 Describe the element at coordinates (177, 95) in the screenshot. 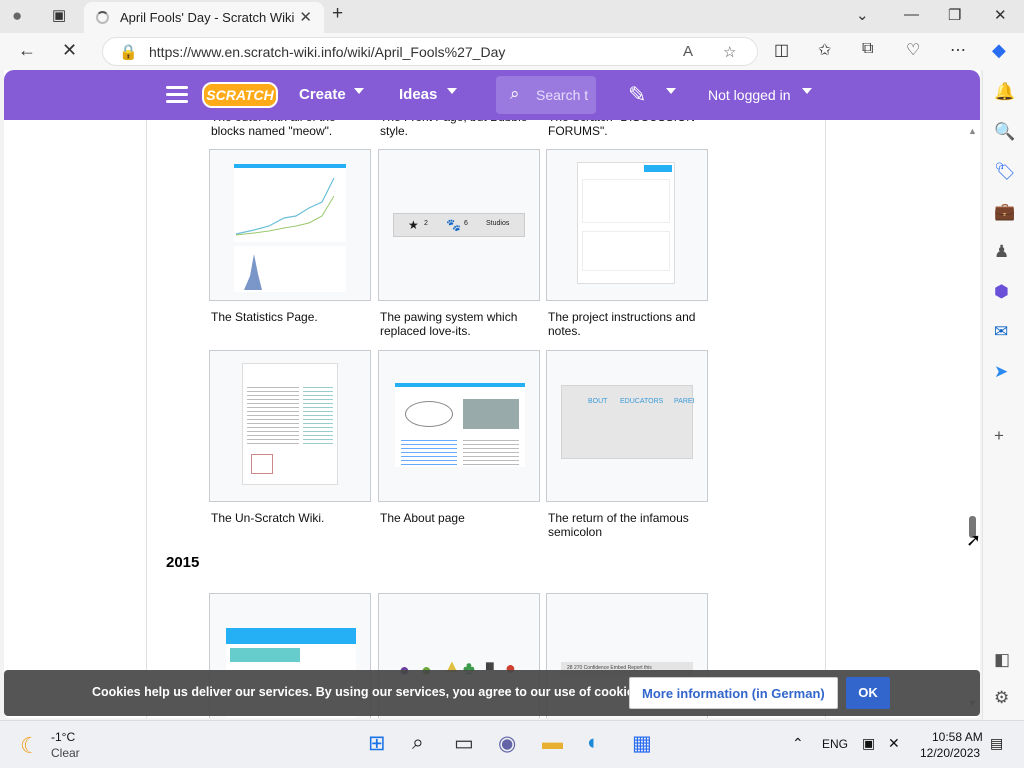

I see `menu-hamburger-icon` at that location.